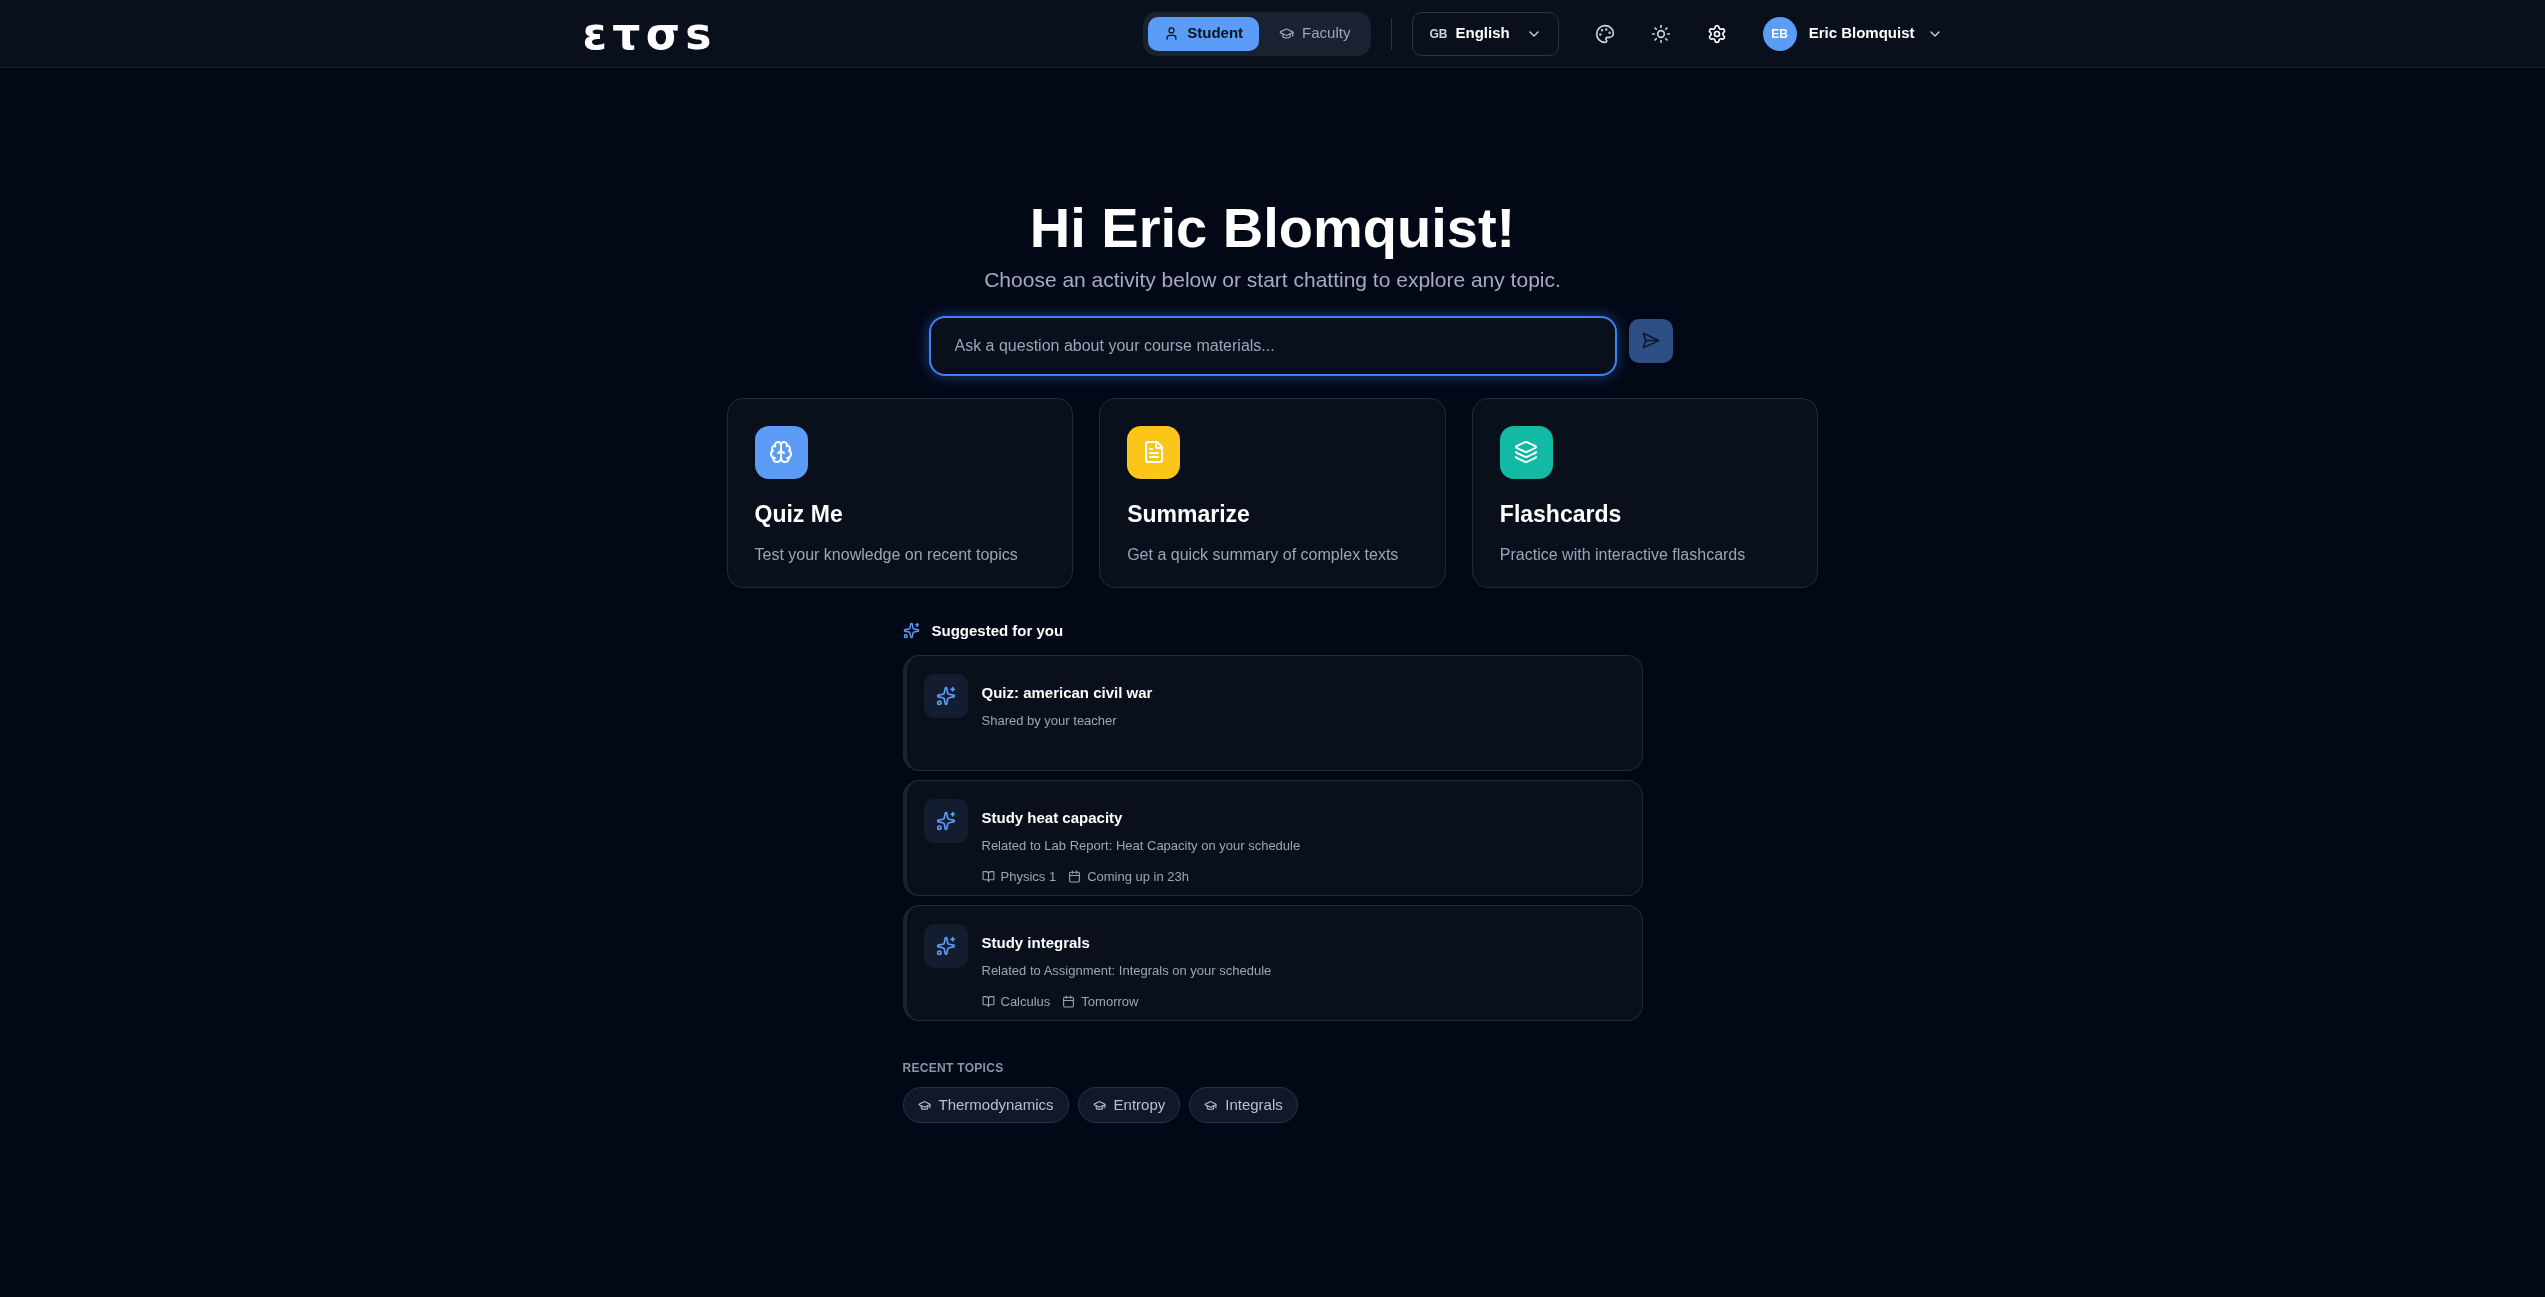 This screenshot has width=2545, height=1297. I want to click on user-avatar: EB, so click(1779, 33).